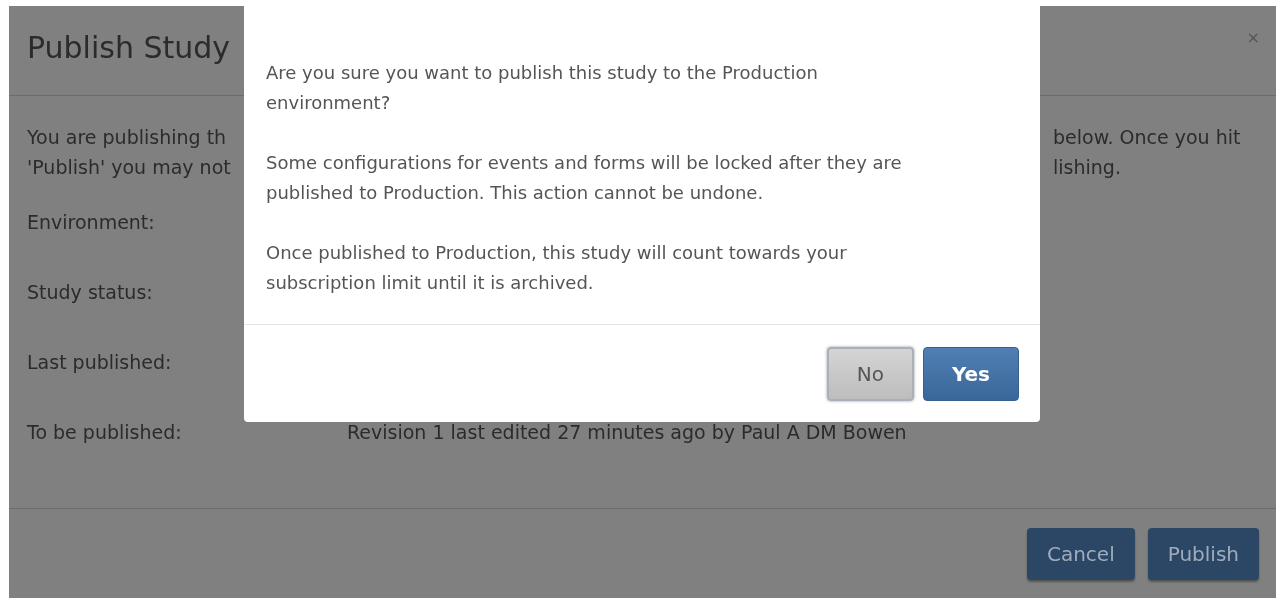 The height and width of the screenshot is (598, 1276). What do you see at coordinates (1203, 553) in the screenshot?
I see `publish-button: Publish` at bounding box center [1203, 553].